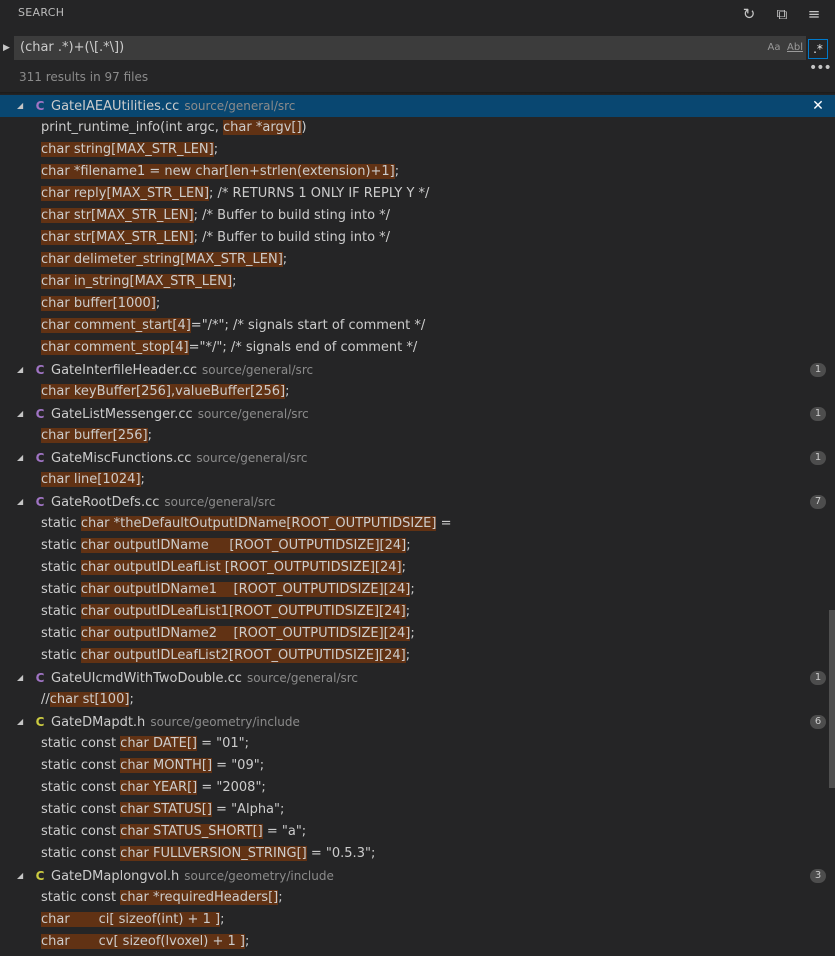 Image resolution: width=835 pixels, height=956 pixels. What do you see at coordinates (417, 282) in the screenshot?
I see `match-row: char in_string[MAX_STR_LEN];` at bounding box center [417, 282].